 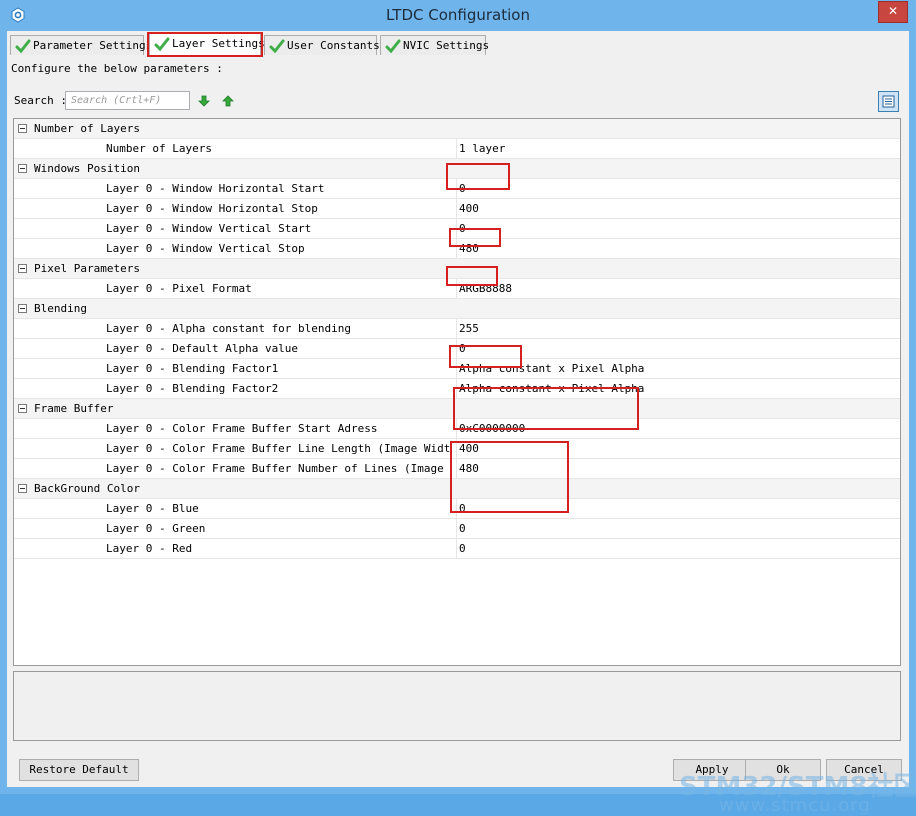 What do you see at coordinates (795, 805) in the screenshot?
I see `watermark-url: www.stmcu.org` at bounding box center [795, 805].